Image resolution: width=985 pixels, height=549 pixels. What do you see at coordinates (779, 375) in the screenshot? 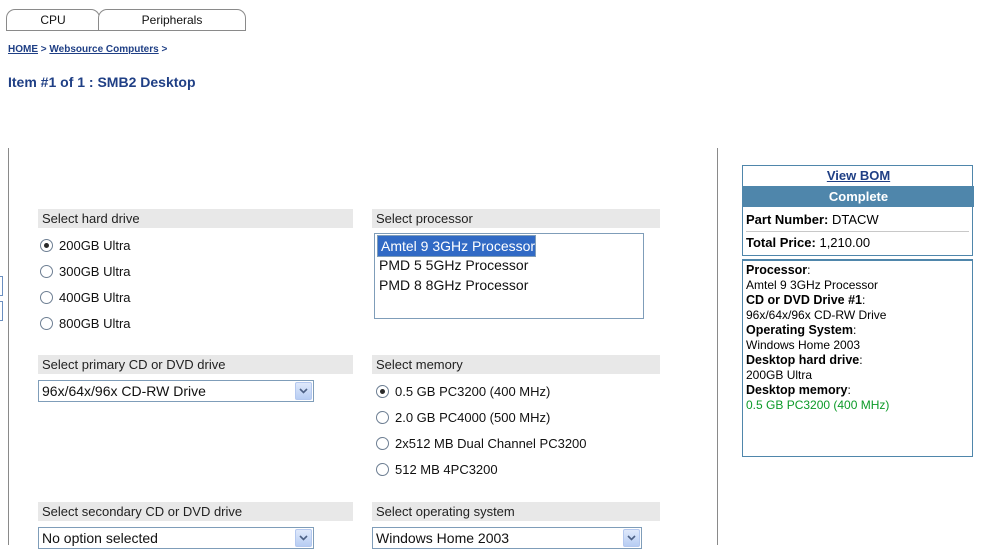
I see `summary-item-value: 200GB Ultra` at bounding box center [779, 375].